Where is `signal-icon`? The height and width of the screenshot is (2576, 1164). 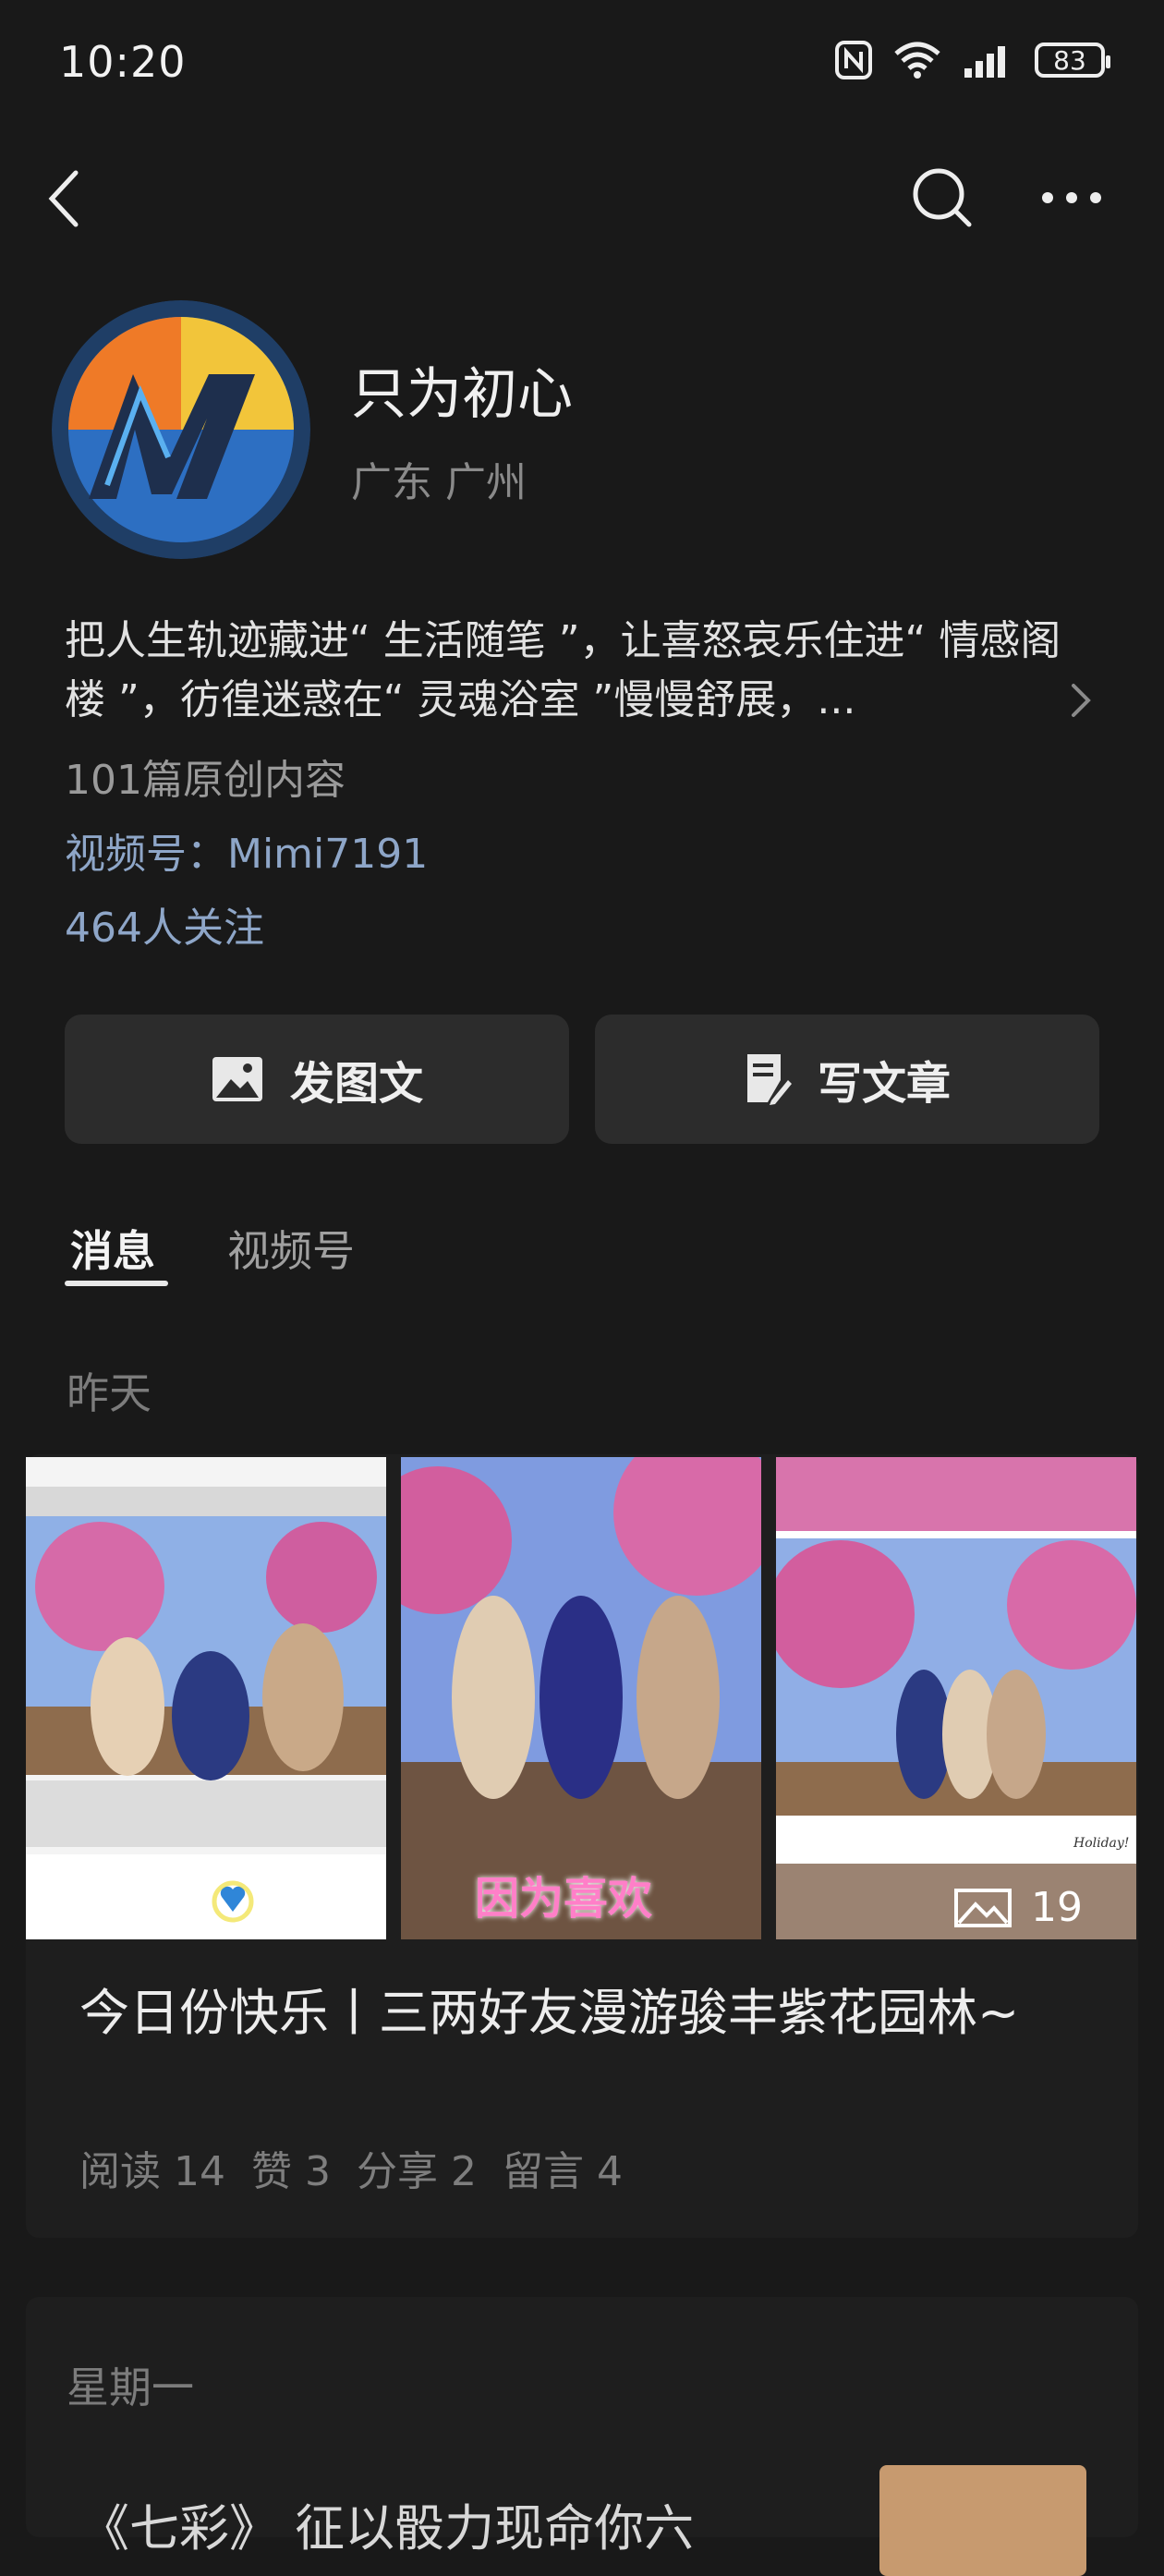 signal-icon is located at coordinates (984, 62).